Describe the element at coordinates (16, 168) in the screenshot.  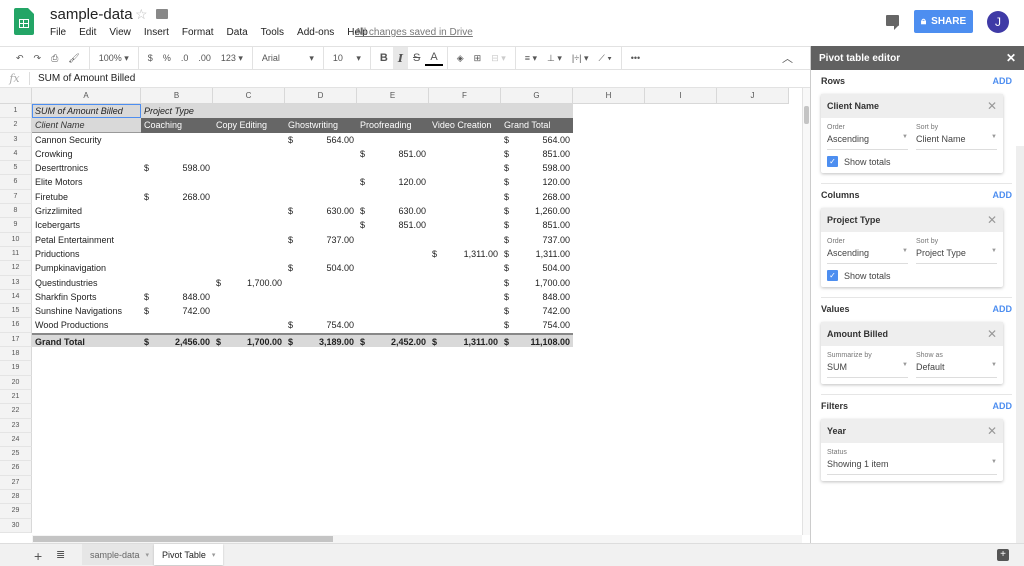
I see `row-header: 5` at that location.